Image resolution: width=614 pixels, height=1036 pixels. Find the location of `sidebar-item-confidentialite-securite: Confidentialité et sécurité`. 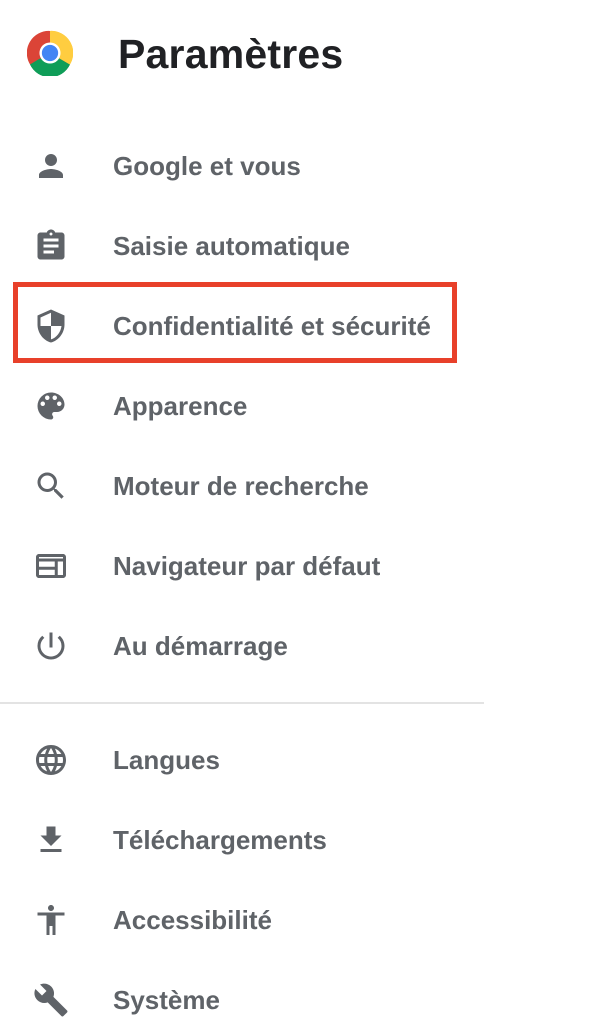

sidebar-item-confidentialite-securite: Confidentialité et sécurité is located at coordinates (242, 326).